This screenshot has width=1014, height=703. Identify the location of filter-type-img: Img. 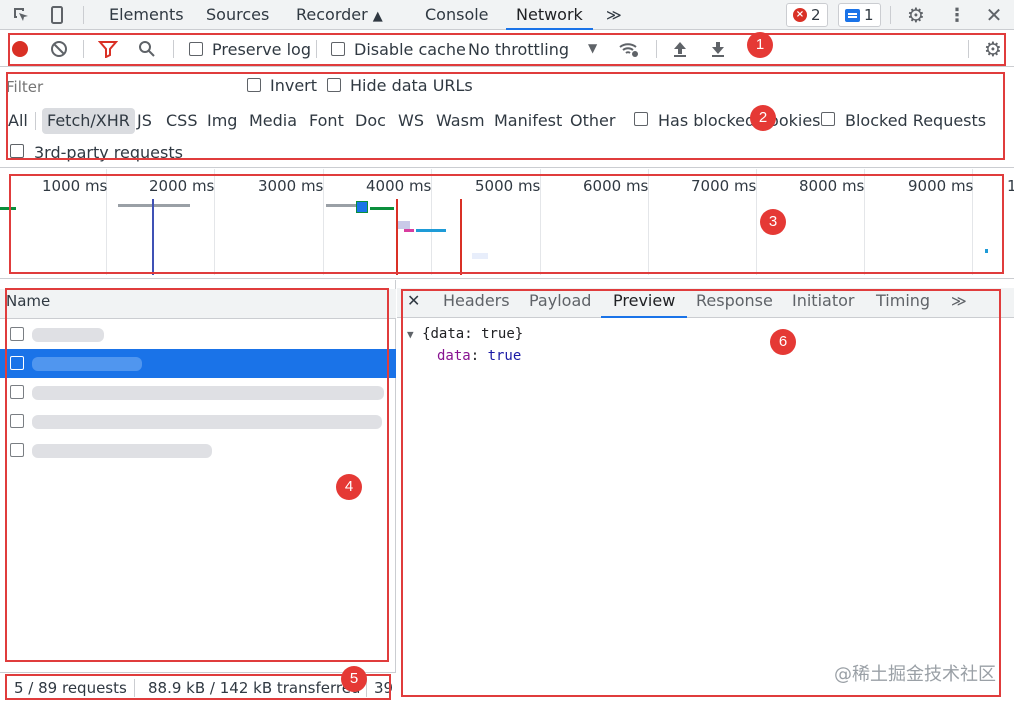
(222, 121).